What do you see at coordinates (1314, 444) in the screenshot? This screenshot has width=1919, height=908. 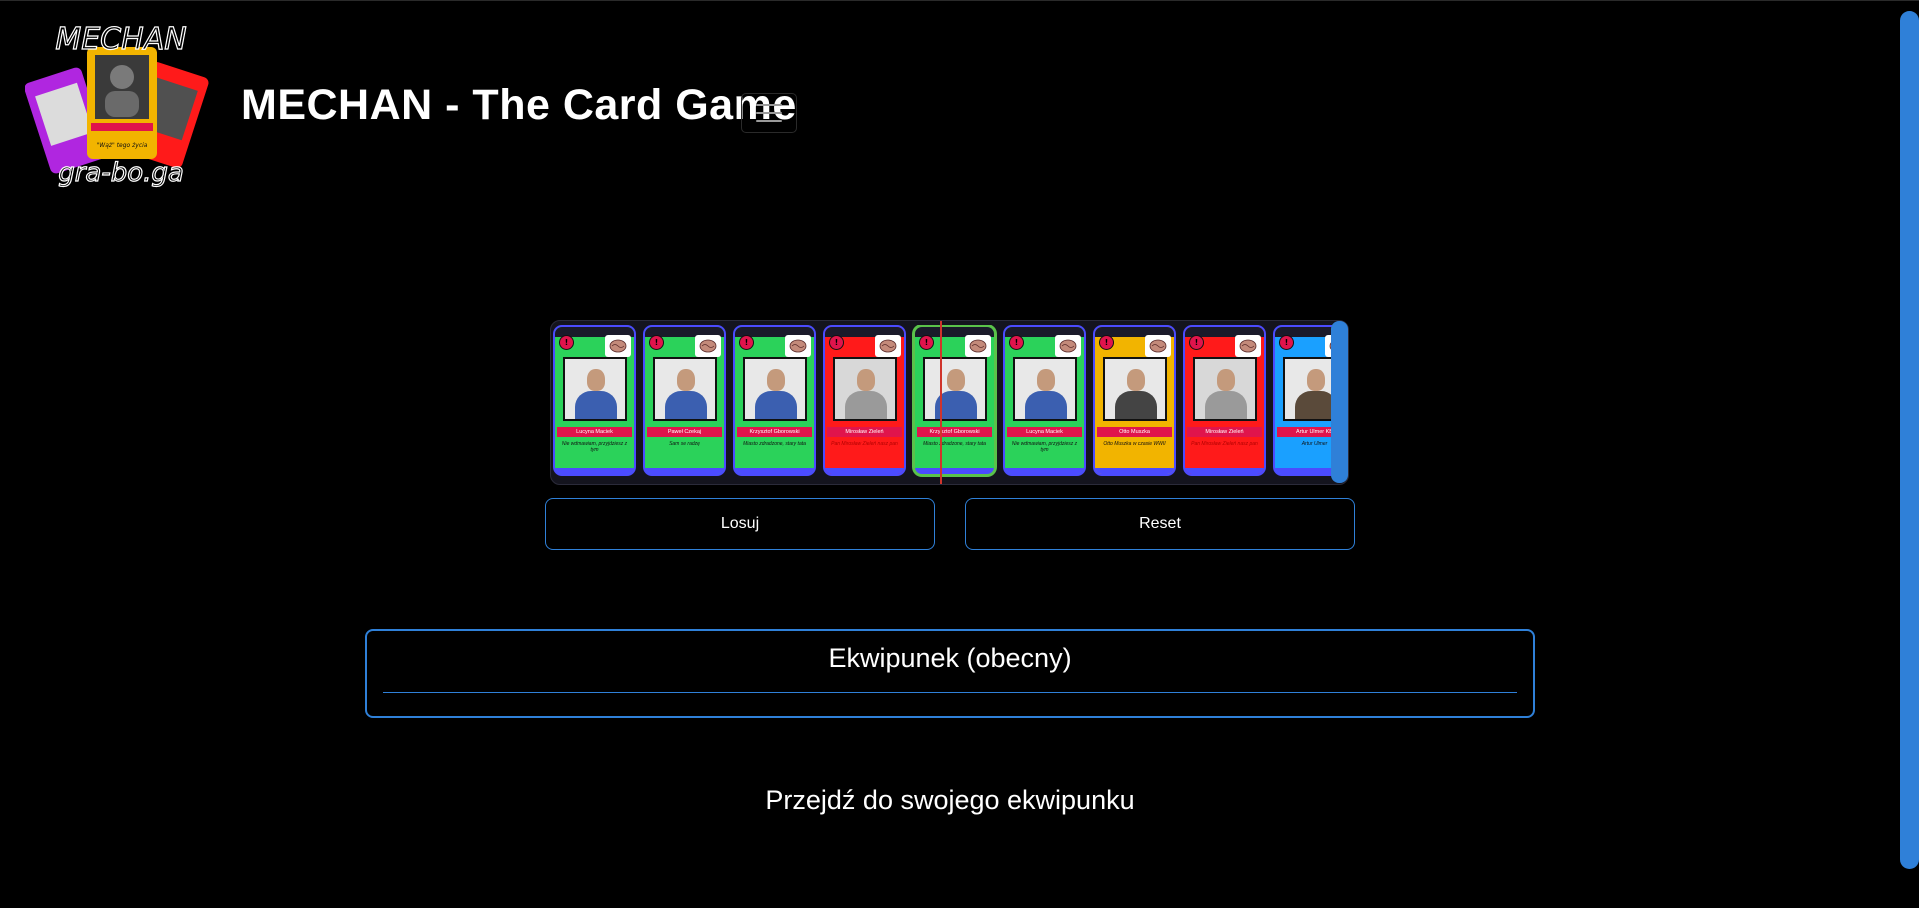 I see `card-quote: Artur Ulmer` at bounding box center [1314, 444].